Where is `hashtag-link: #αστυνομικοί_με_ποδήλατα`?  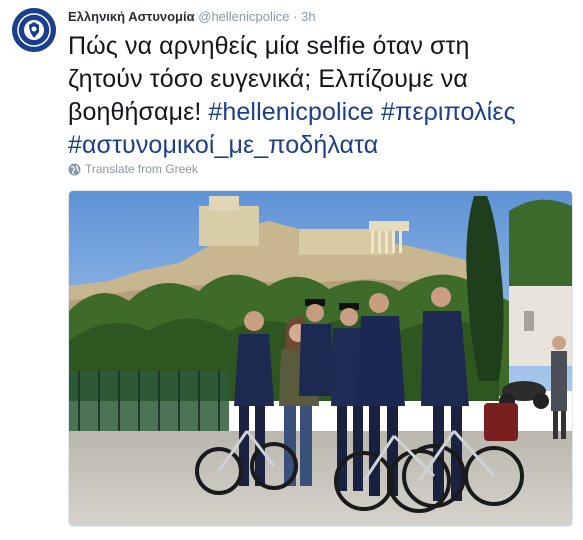 hashtag-link: #αστυνομικοί_με_ποδήλατα is located at coordinates (223, 145).